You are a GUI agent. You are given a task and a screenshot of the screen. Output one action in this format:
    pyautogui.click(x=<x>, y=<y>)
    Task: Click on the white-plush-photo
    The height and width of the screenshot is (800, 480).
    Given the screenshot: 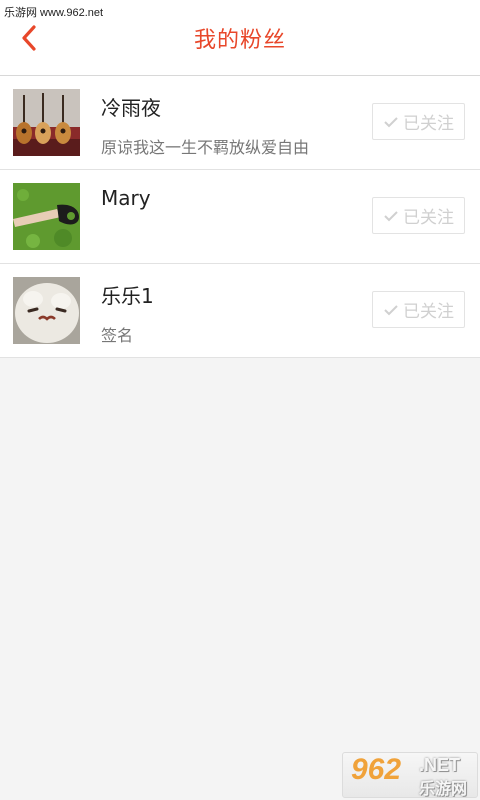 What is the action you would take?
    pyautogui.click(x=46, y=310)
    